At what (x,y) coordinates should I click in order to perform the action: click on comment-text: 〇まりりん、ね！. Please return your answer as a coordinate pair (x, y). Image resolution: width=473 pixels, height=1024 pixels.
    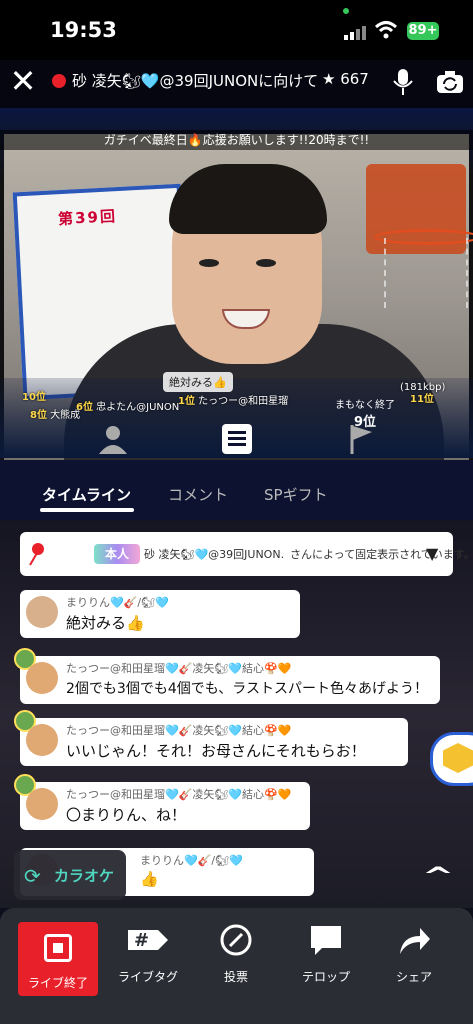
    Looking at the image, I should click on (126, 815).